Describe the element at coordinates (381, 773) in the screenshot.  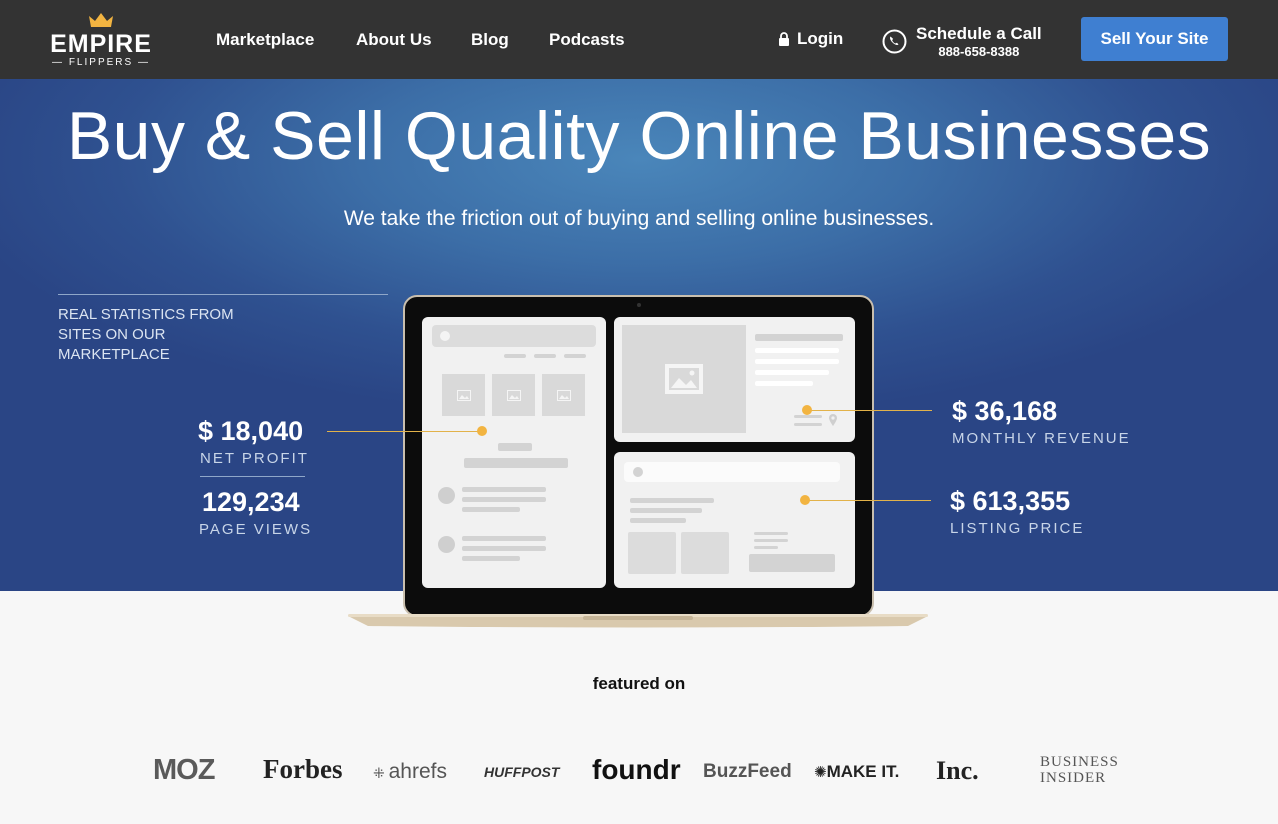
I see `ahrefs-mark-icon: ⁜` at that location.